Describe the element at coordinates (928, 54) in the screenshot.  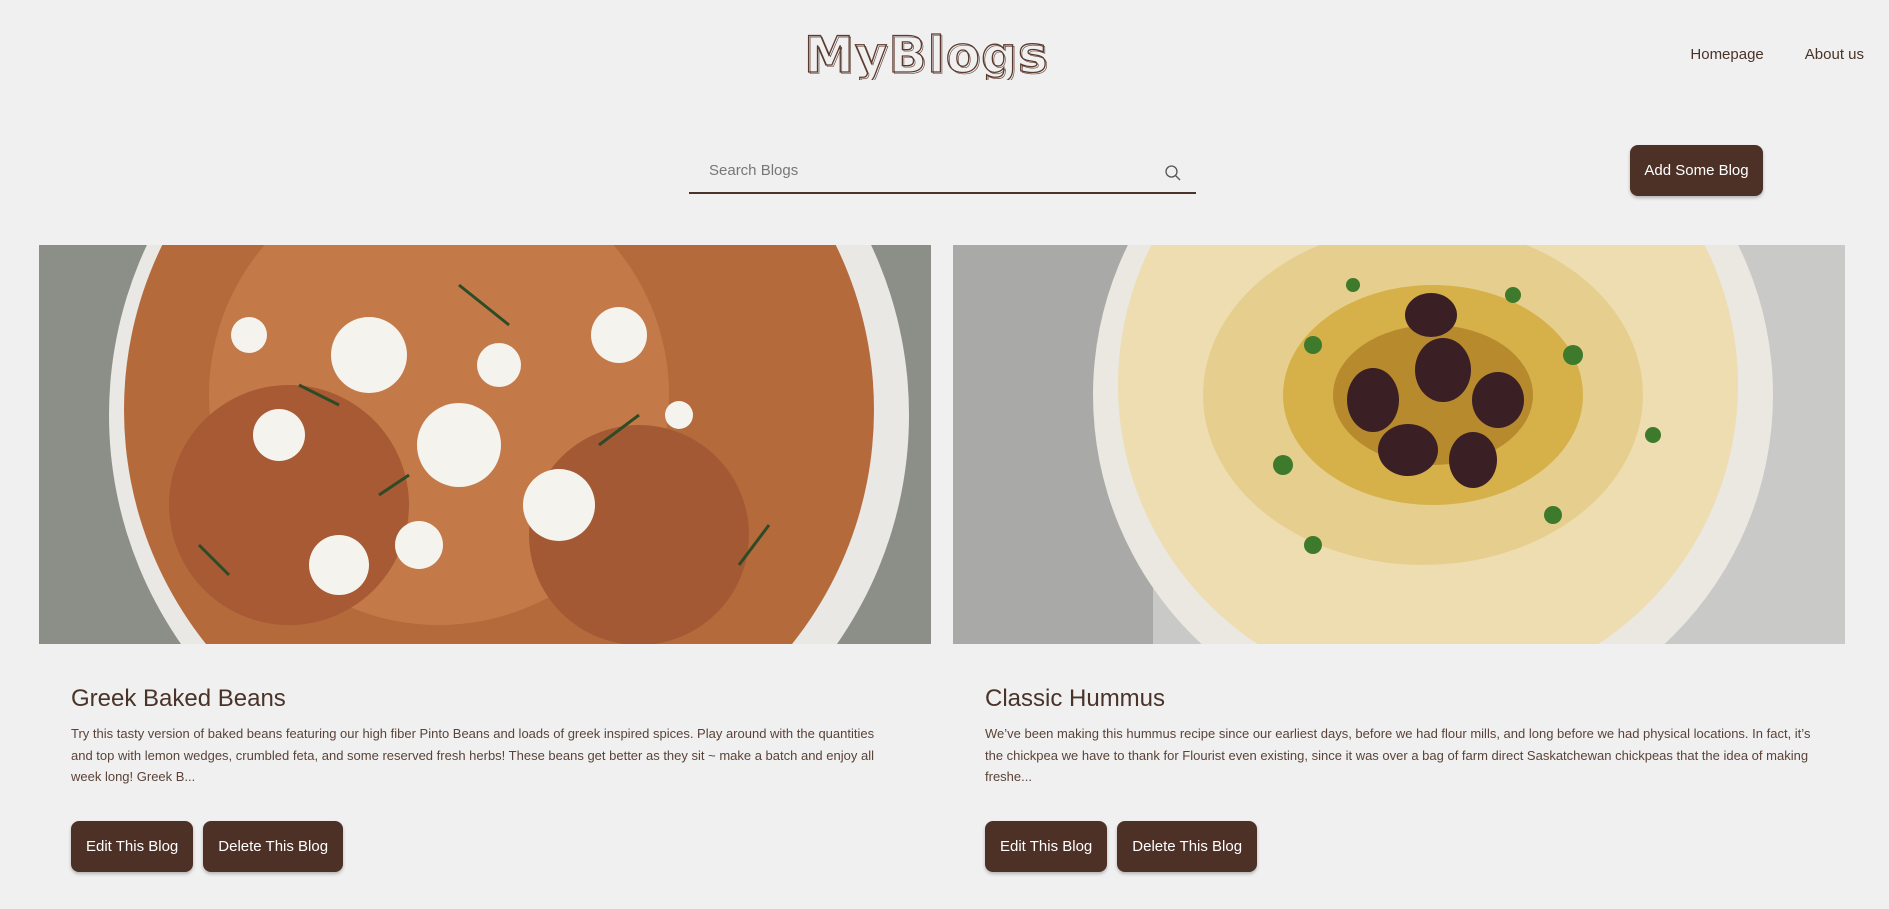
I see `svg-text: MyBlogs` at that location.